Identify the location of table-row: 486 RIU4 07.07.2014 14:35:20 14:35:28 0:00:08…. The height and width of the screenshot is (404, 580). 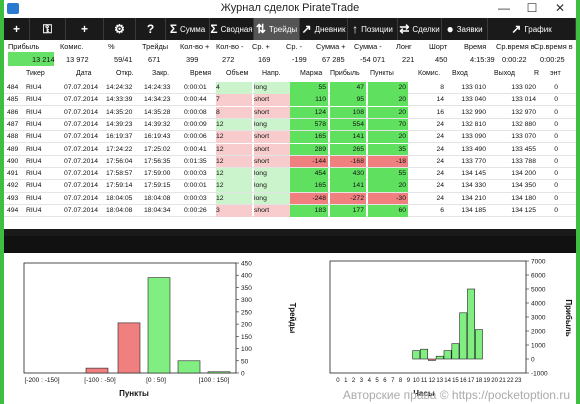
(290, 112).